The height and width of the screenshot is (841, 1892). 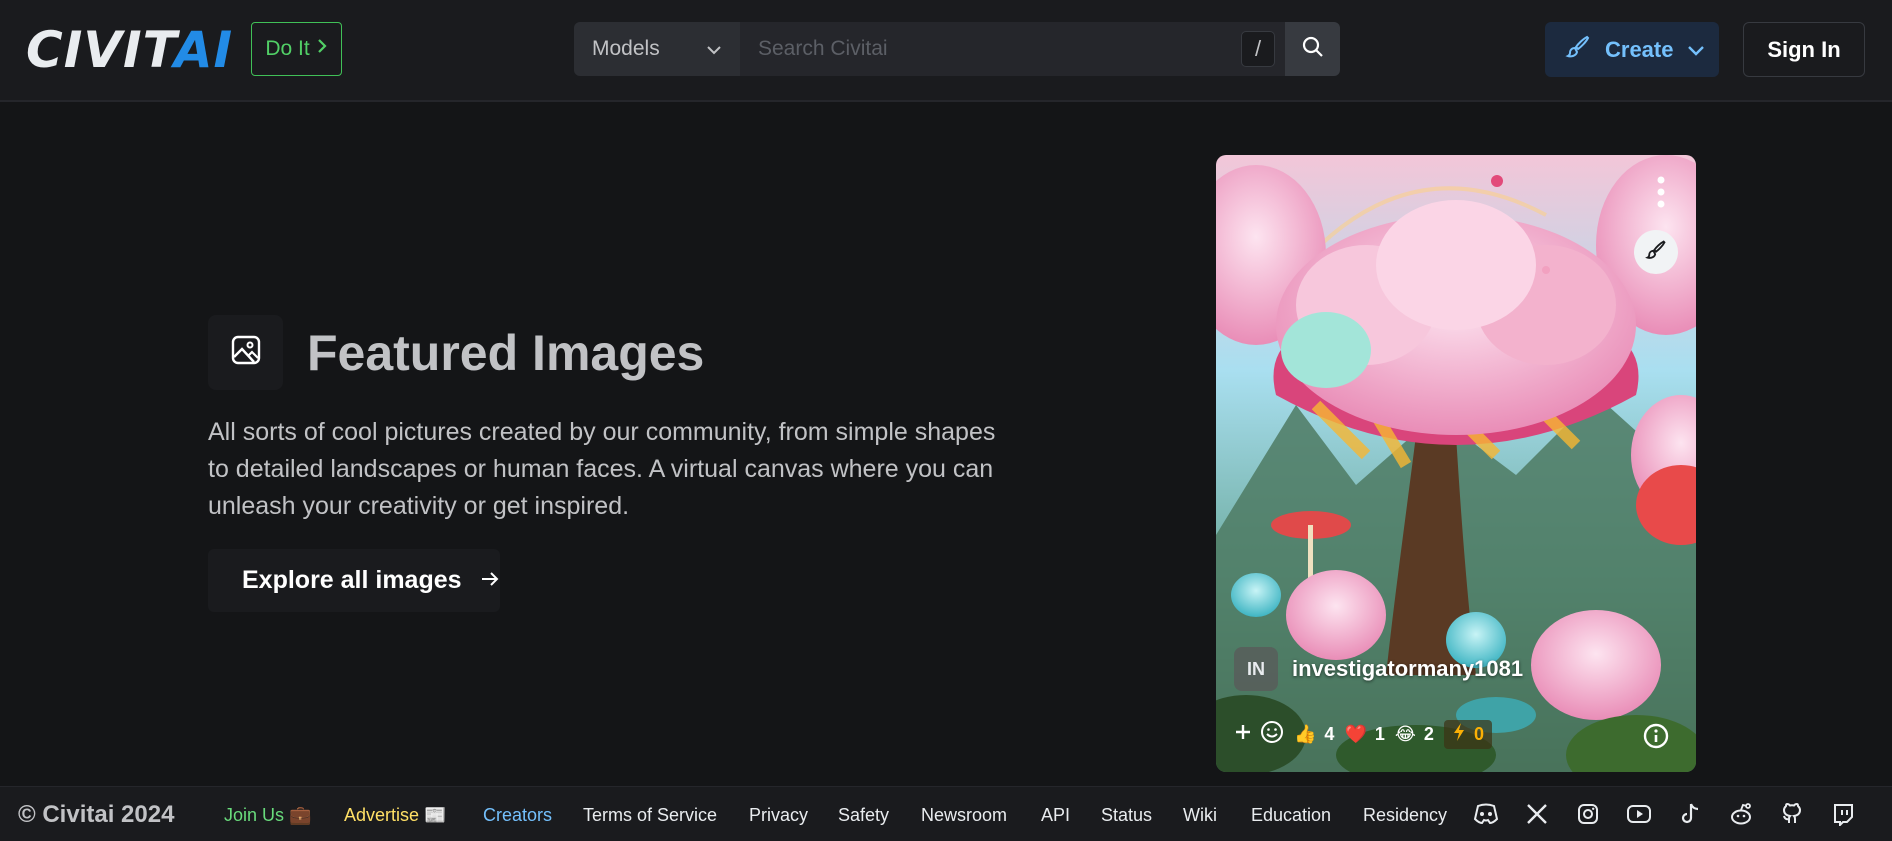 I want to click on tiktok-icon, so click(x=1690, y=814).